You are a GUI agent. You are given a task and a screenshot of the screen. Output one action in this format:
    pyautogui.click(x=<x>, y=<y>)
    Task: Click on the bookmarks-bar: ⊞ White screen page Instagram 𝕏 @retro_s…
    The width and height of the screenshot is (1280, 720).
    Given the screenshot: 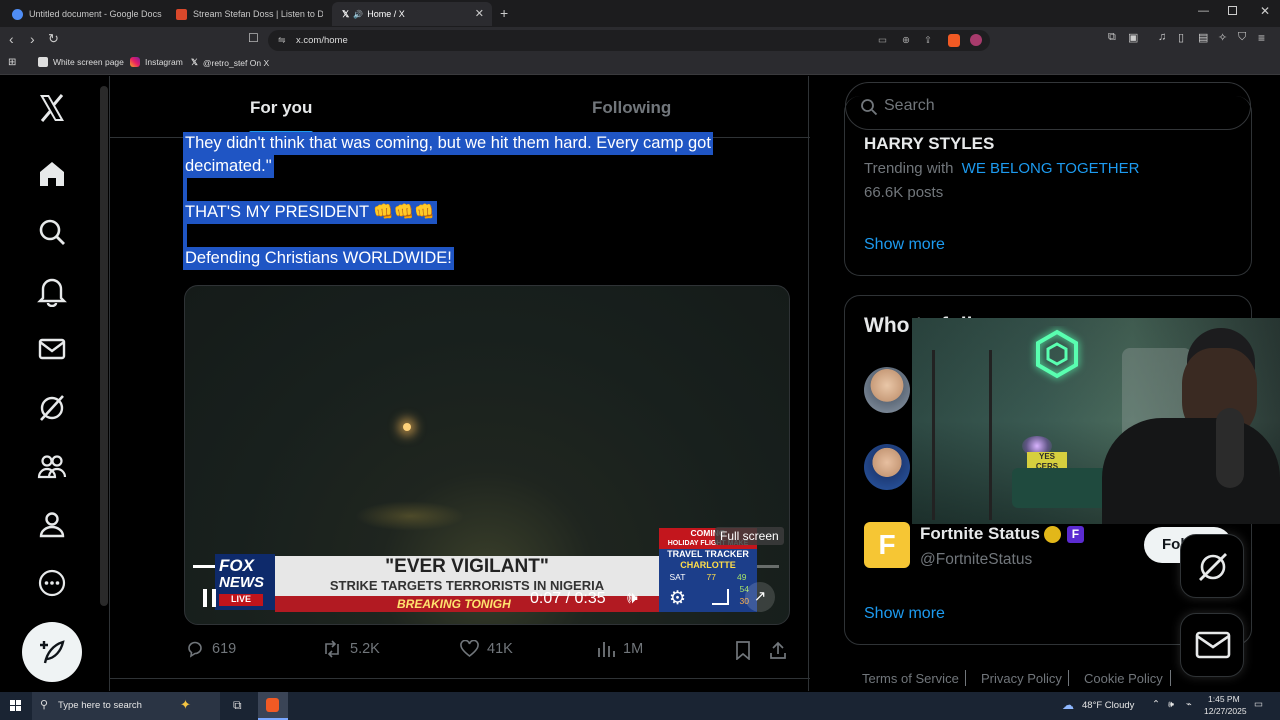 What is the action you would take?
    pyautogui.click(x=640, y=64)
    